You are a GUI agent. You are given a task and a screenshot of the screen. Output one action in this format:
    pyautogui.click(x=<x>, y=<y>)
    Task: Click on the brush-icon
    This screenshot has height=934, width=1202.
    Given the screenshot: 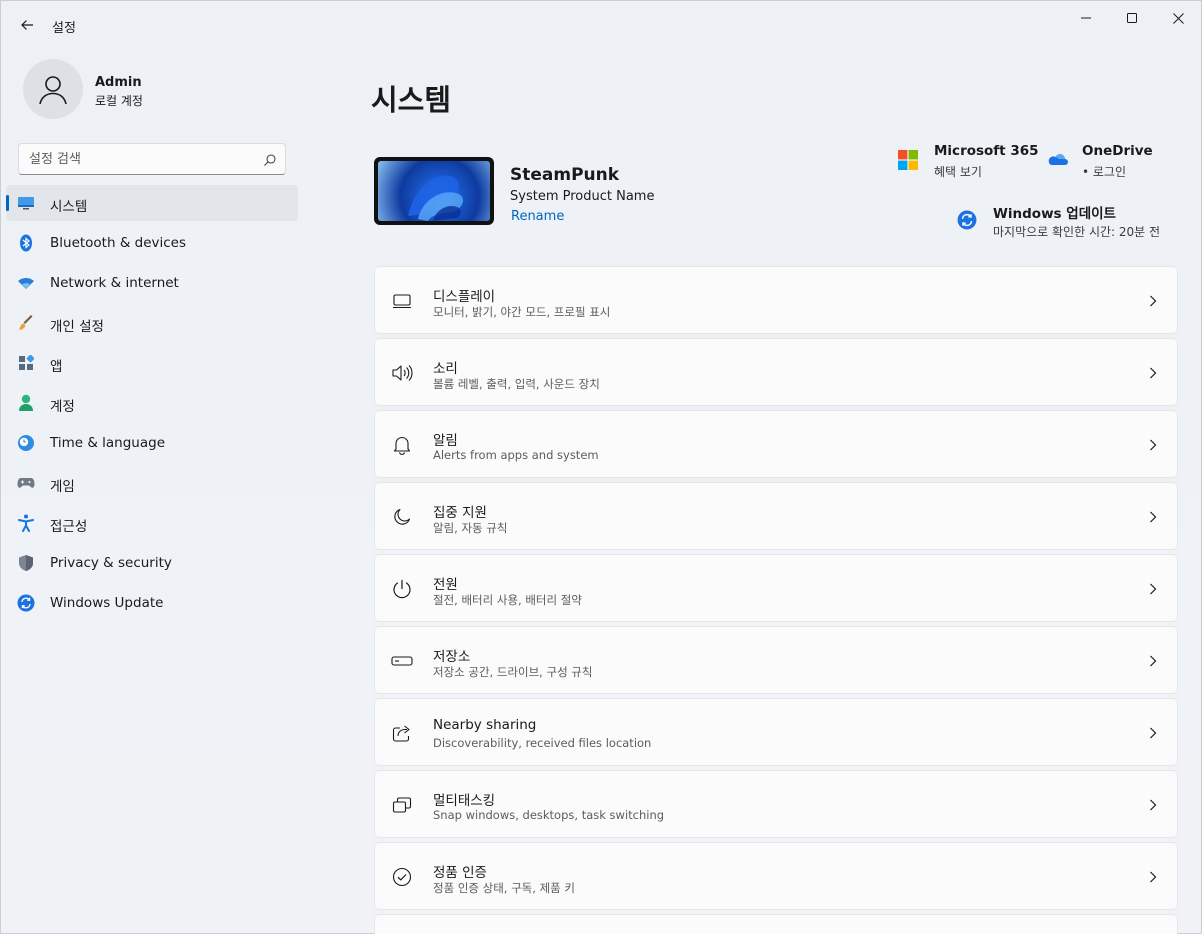 What is the action you would take?
    pyautogui.click(x=26, y=323)
    